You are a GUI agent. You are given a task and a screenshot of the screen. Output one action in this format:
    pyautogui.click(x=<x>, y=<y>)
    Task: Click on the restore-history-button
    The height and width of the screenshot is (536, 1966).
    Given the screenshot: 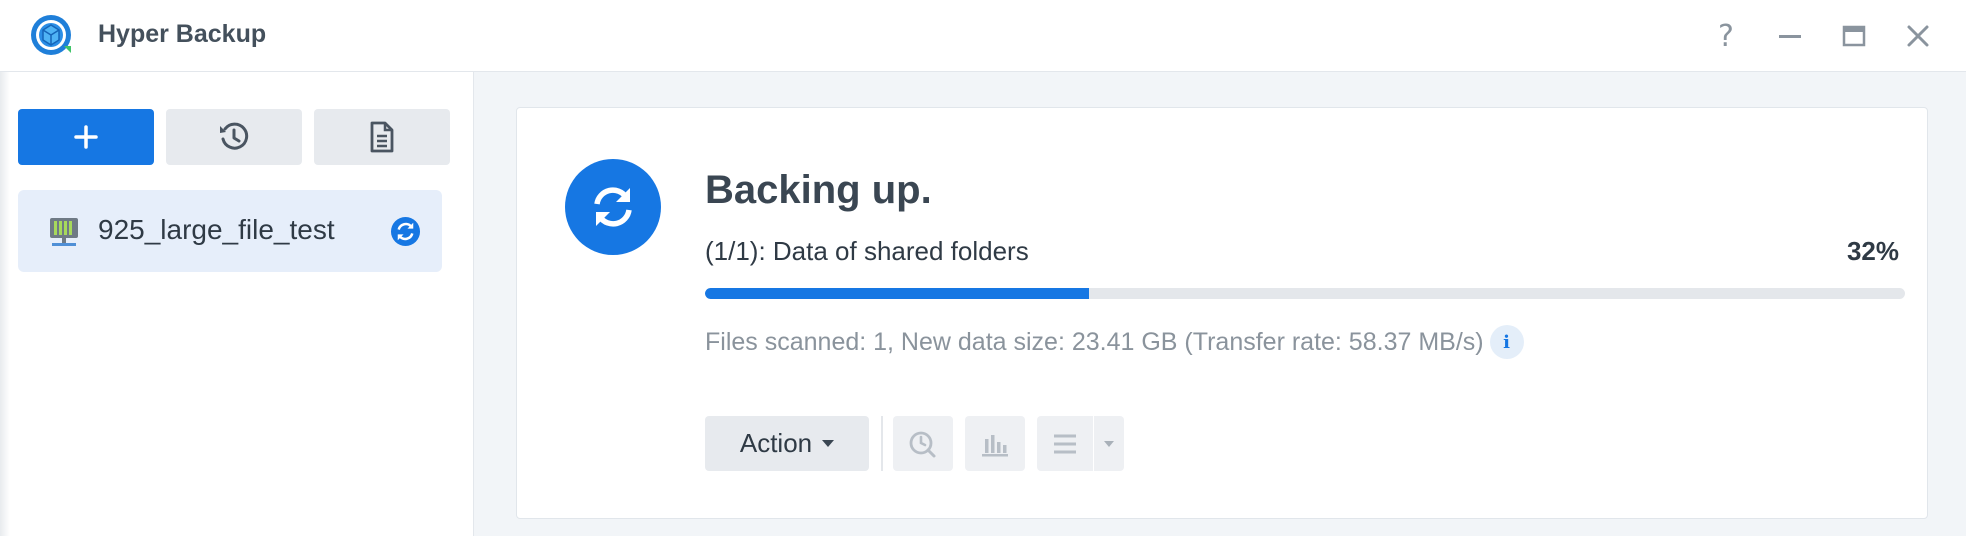 What is the action you would take?
    pyautogui.click(x=234, y=137)
    